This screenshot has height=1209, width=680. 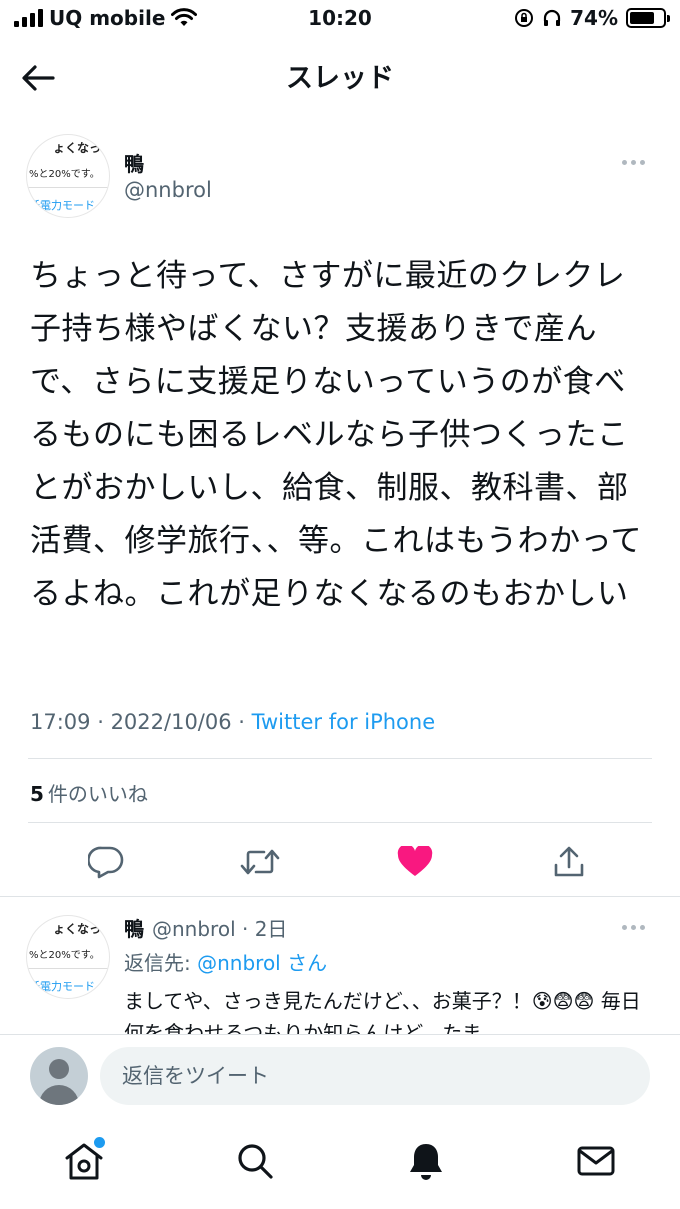 I want to click on mail-icon, so click(x=596, y=1161).